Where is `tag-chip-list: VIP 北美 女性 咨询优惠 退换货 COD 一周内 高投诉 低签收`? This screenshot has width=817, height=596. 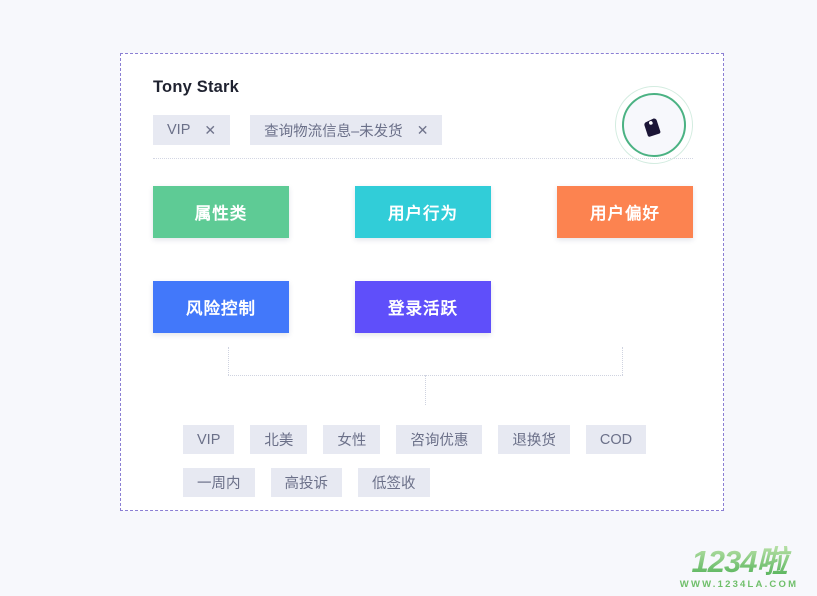 tag-chip-list: VIP 北美 女性 咨询优惠 退换货 COD 一周内 高投诉 低签收 is located at coordinates (433, 461).